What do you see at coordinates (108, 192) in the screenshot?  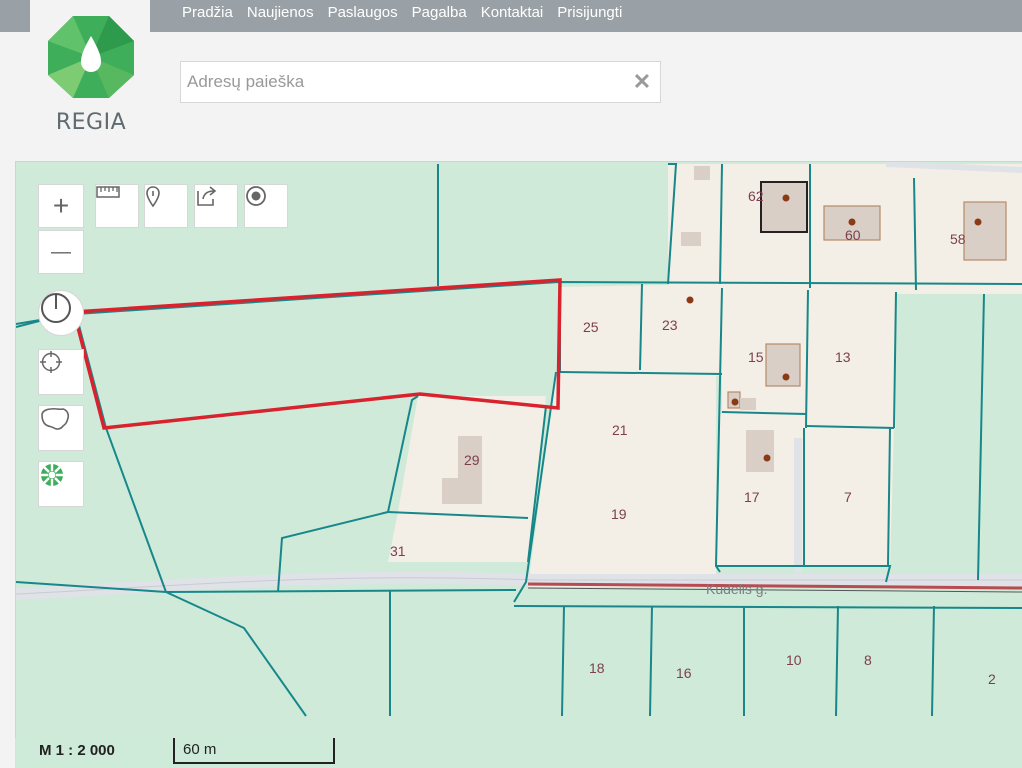 I see `ruler-icon` at bounding box center [108, 192].